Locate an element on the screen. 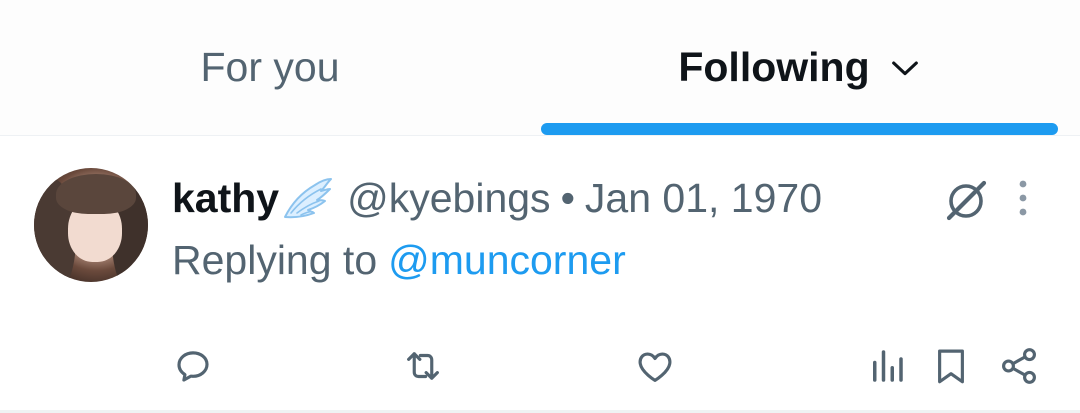 The width and height of the screenshot is (1080, 413). share-button is located at coordinates (1019, 366).